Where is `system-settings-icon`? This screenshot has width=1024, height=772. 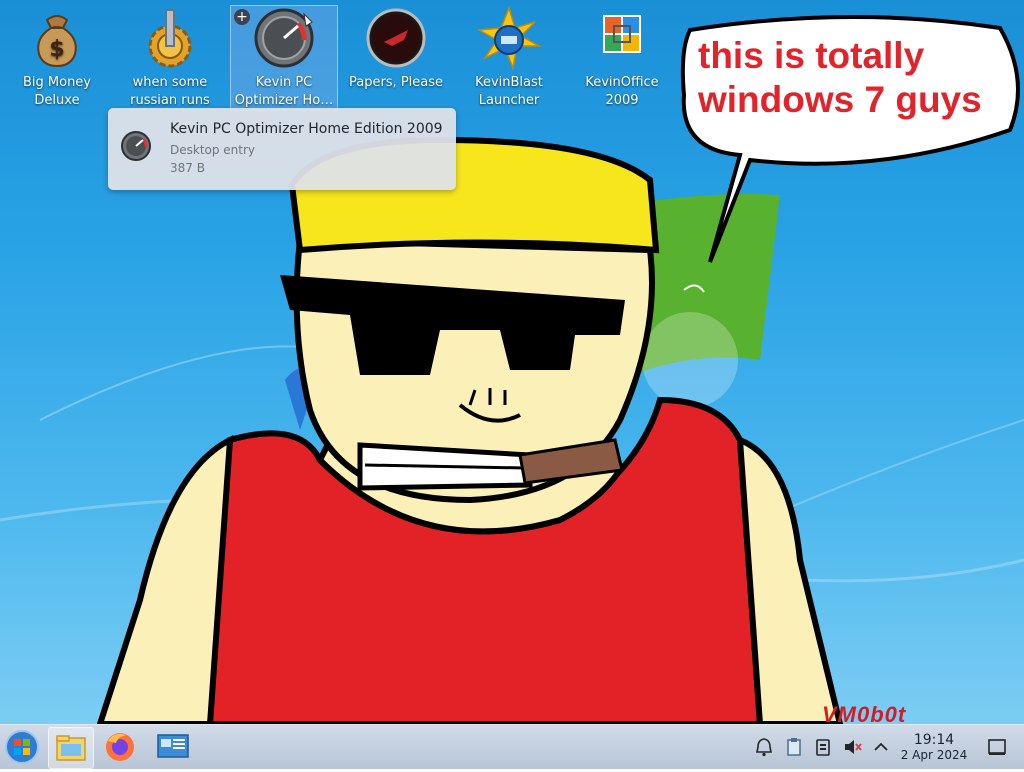
system-settings-icon is located at coordinates (173, 746).